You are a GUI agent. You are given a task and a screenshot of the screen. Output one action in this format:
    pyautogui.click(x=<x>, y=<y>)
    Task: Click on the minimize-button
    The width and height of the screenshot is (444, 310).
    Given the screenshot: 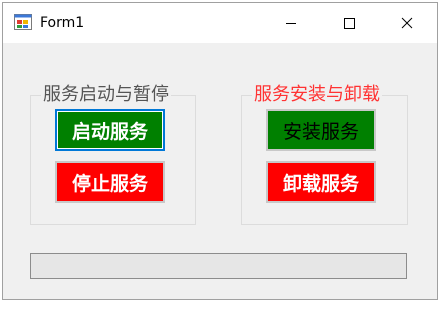 What is the action you would take?
    pyautogui.click(x=291, y=23)
    